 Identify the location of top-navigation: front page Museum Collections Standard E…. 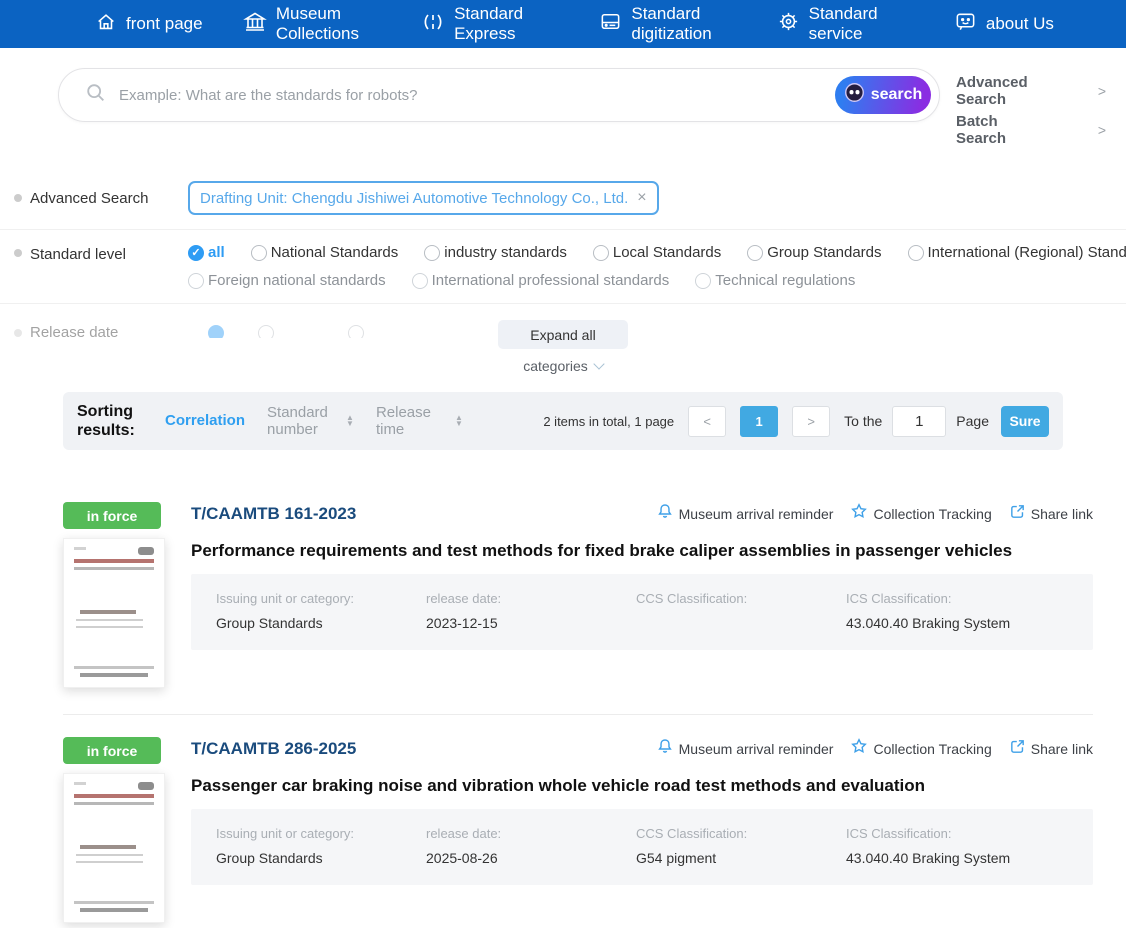
(563, 24).